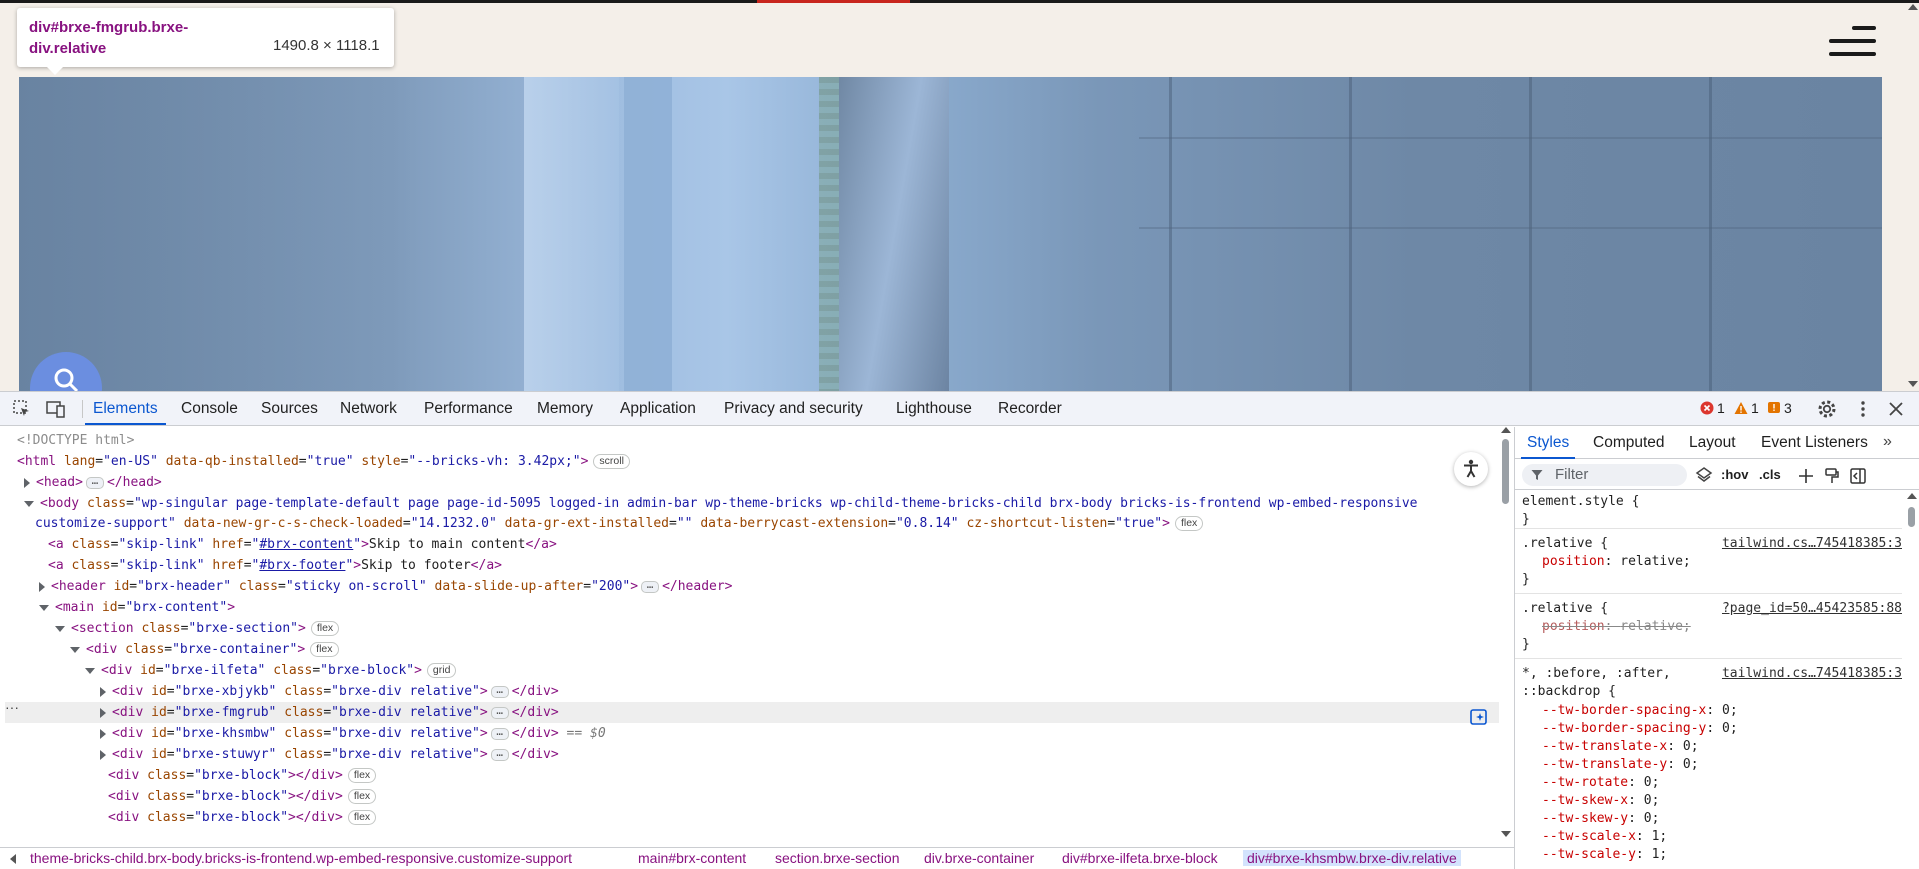  I want to click on tree-main: <main id="brx-content">, so click(137, 607).